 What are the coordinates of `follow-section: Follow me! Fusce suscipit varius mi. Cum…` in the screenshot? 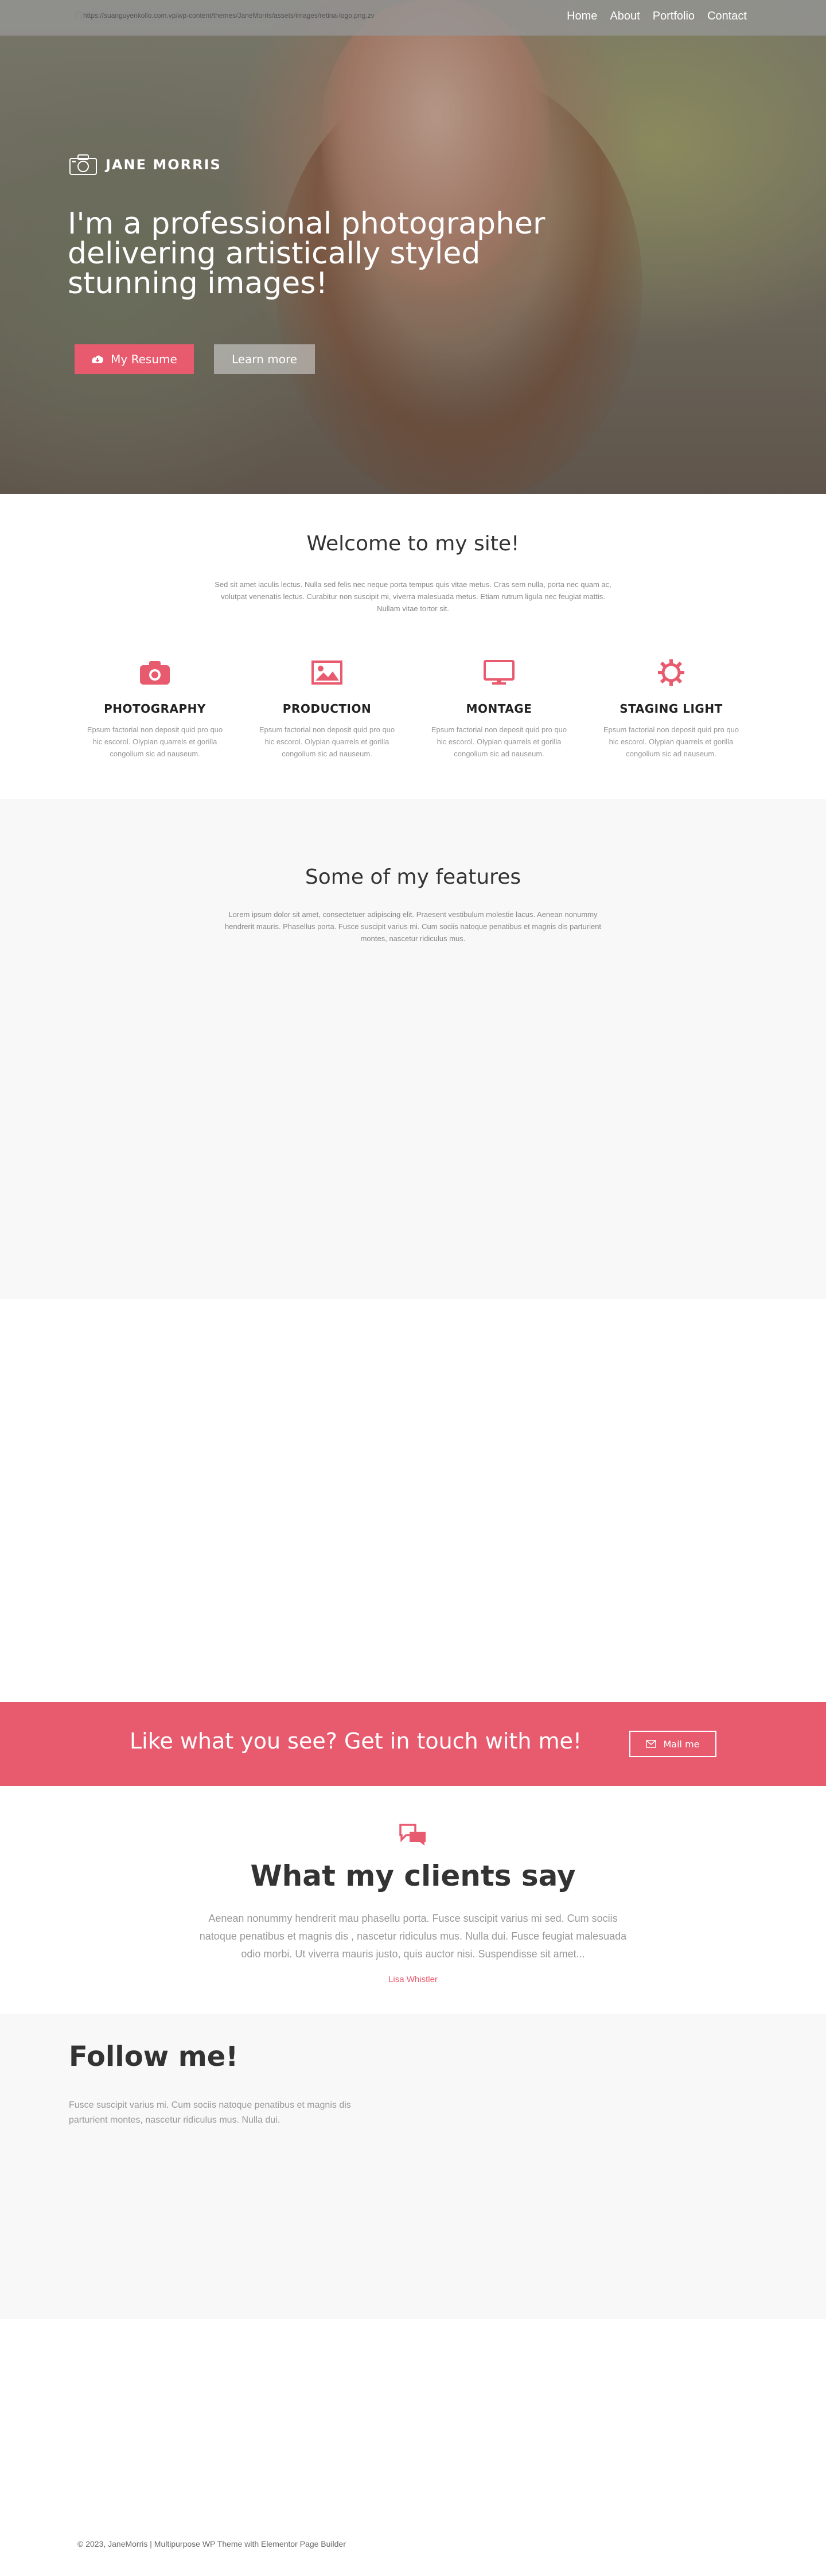 It's located at (413, 2166).